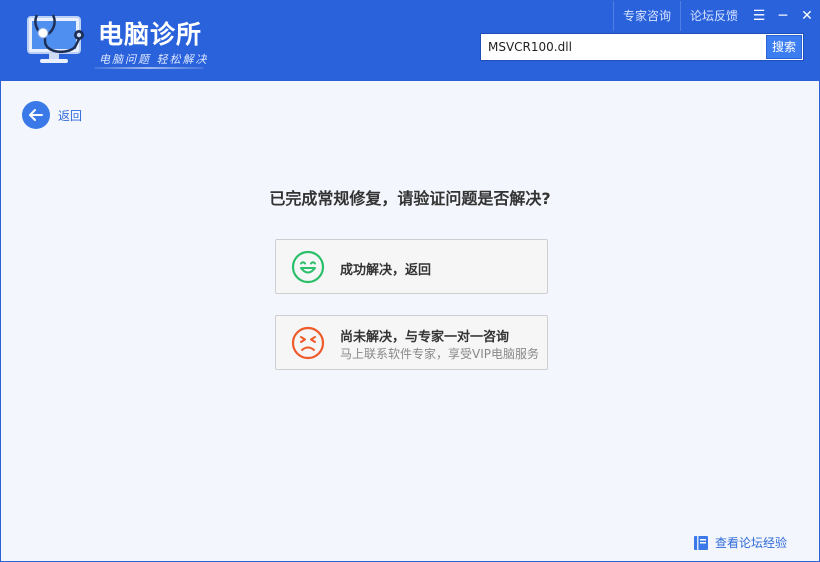 The width and height of the screenshot is (820, 562). What do you see at coordinates (308, 267) in the screenshot?
I see `smile-icon` at bounding box center [308, 267].